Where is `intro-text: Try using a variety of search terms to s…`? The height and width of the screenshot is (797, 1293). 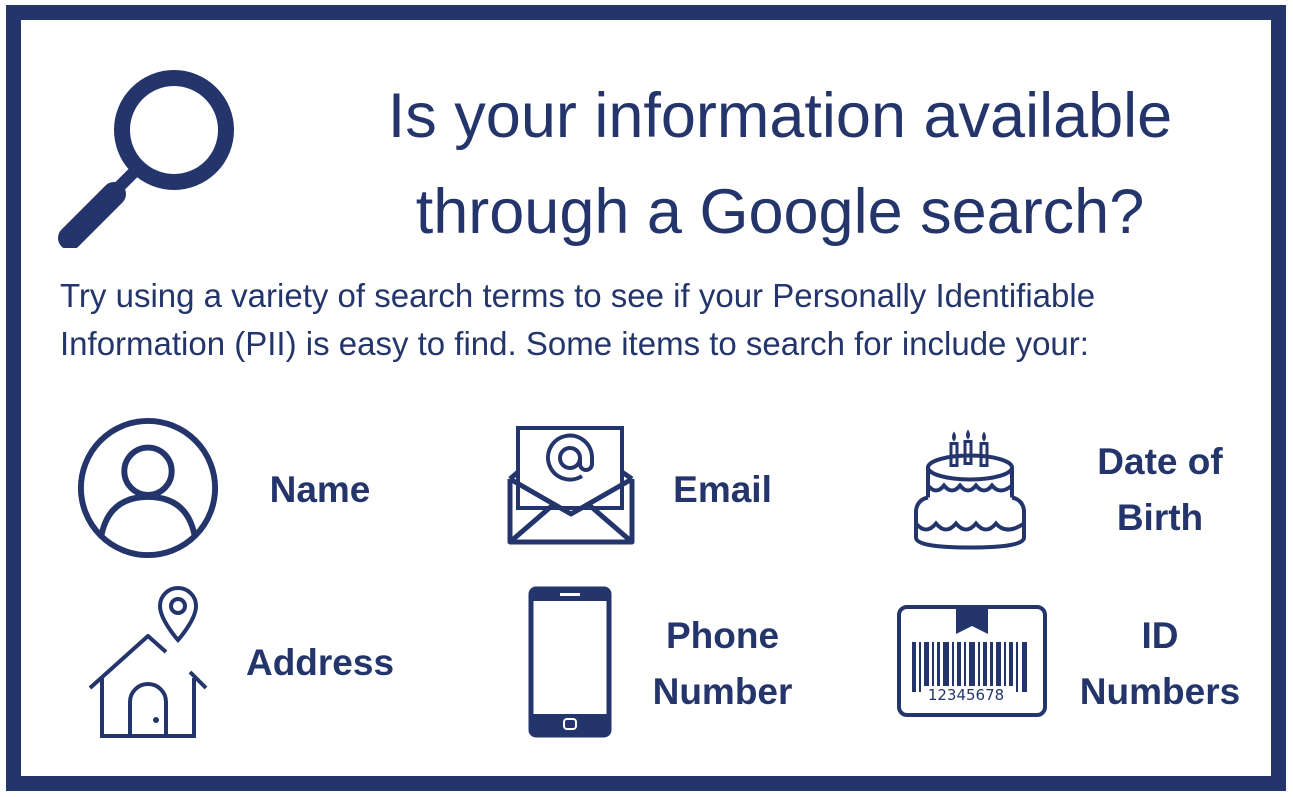
intro-text: Try using a variety of search terms to s… is located at coordinates (650, 320).